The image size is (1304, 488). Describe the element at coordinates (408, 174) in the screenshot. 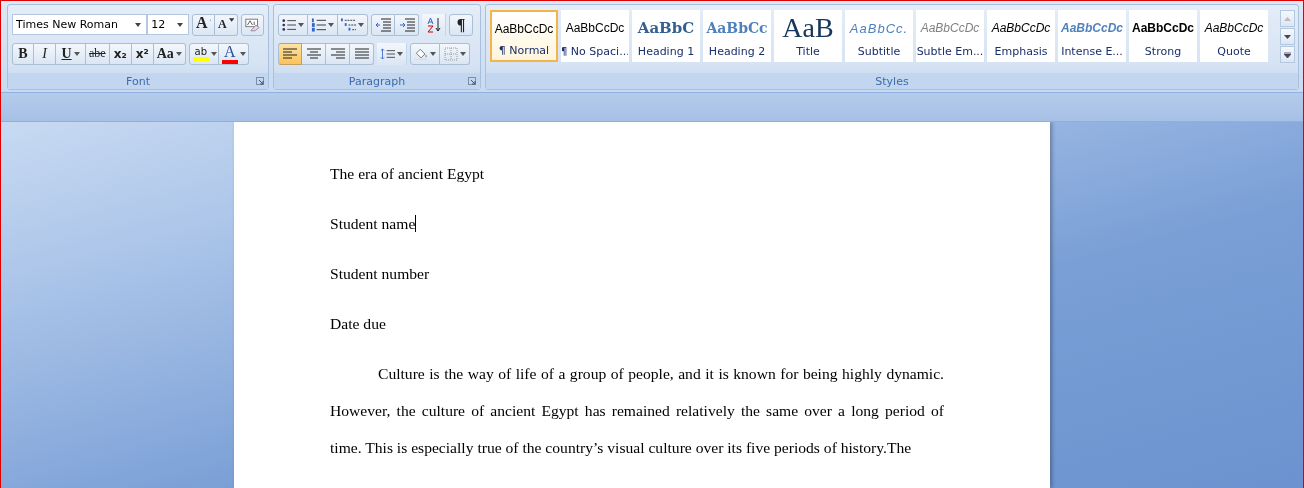

I see `document-paragraph: The era of ancient Egypt` at that location.